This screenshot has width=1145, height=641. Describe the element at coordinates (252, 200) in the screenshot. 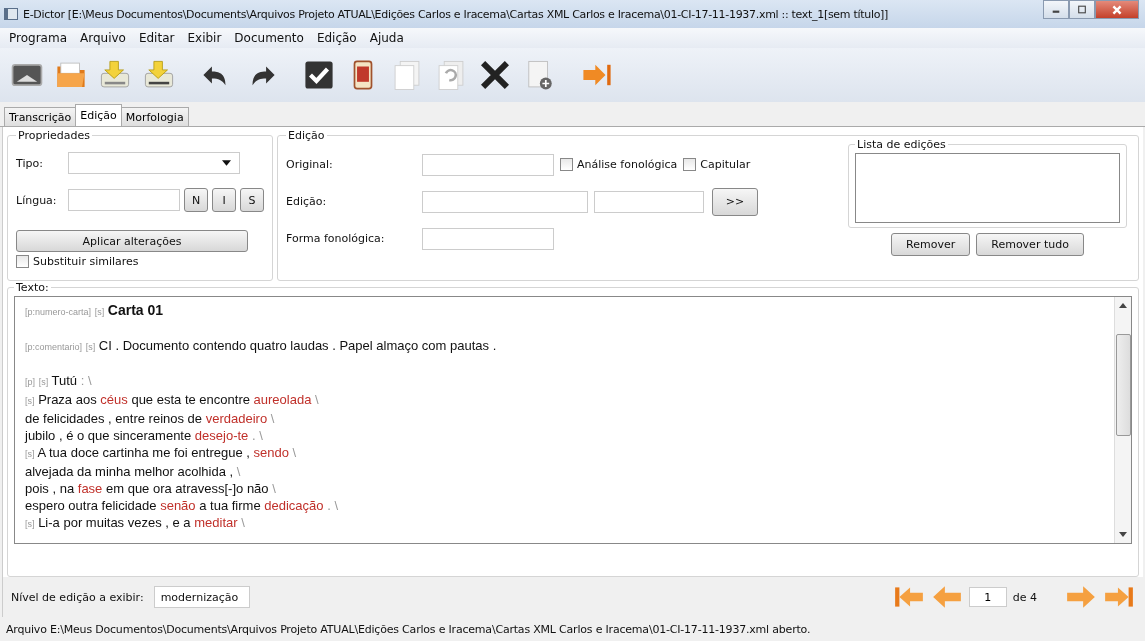

I see `language-button: S` at that location.